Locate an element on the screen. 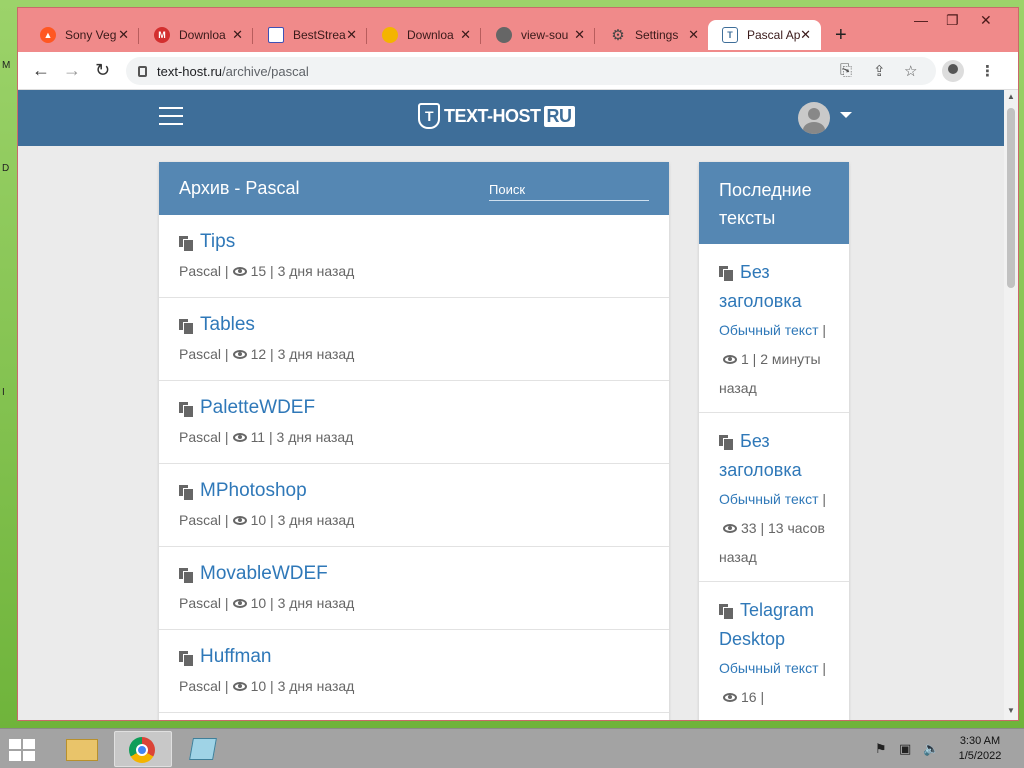  hamburger-menu-icon is located at coordinates (171, 116).